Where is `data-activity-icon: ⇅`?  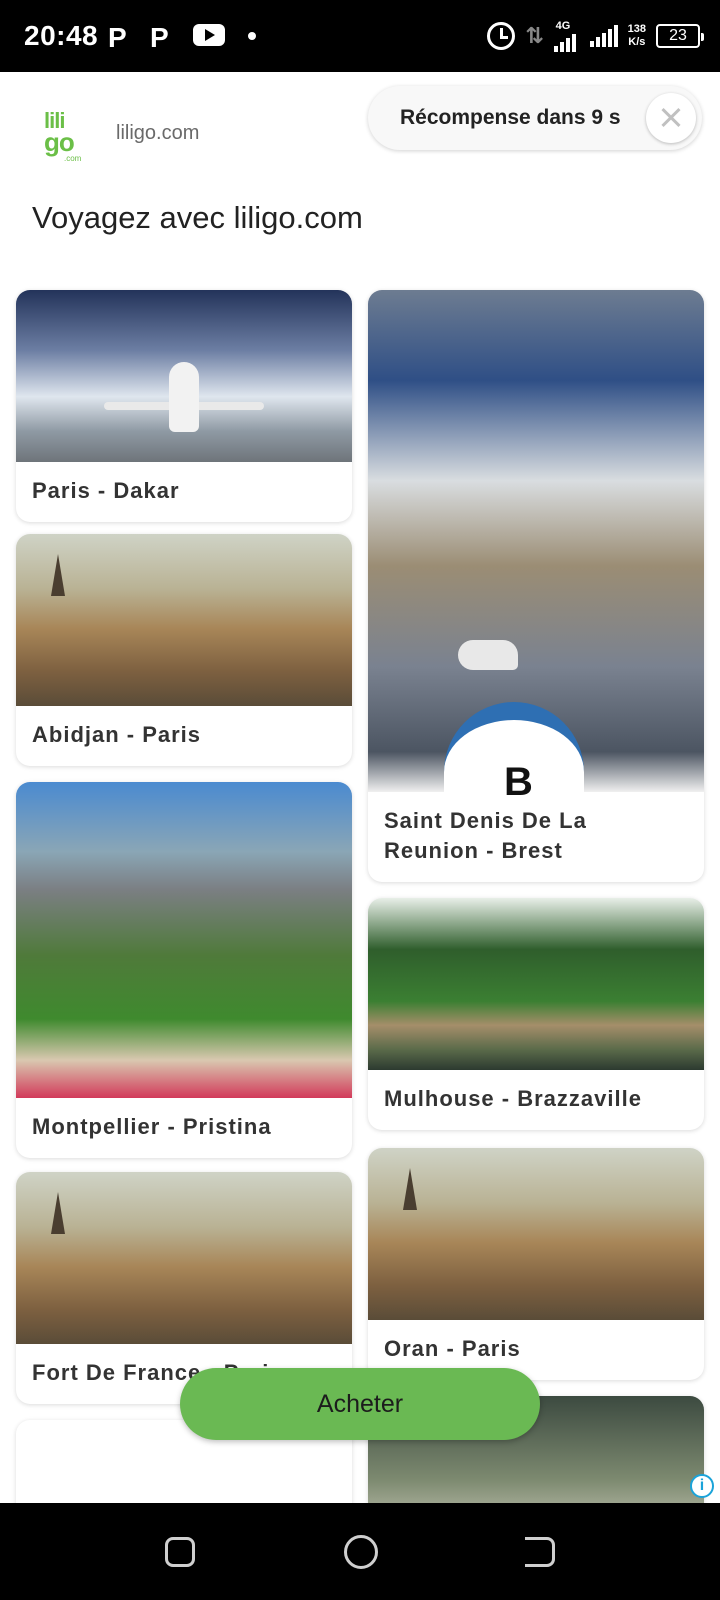 data-activity-icon: ⇅ is located at coordinates (534, 35).